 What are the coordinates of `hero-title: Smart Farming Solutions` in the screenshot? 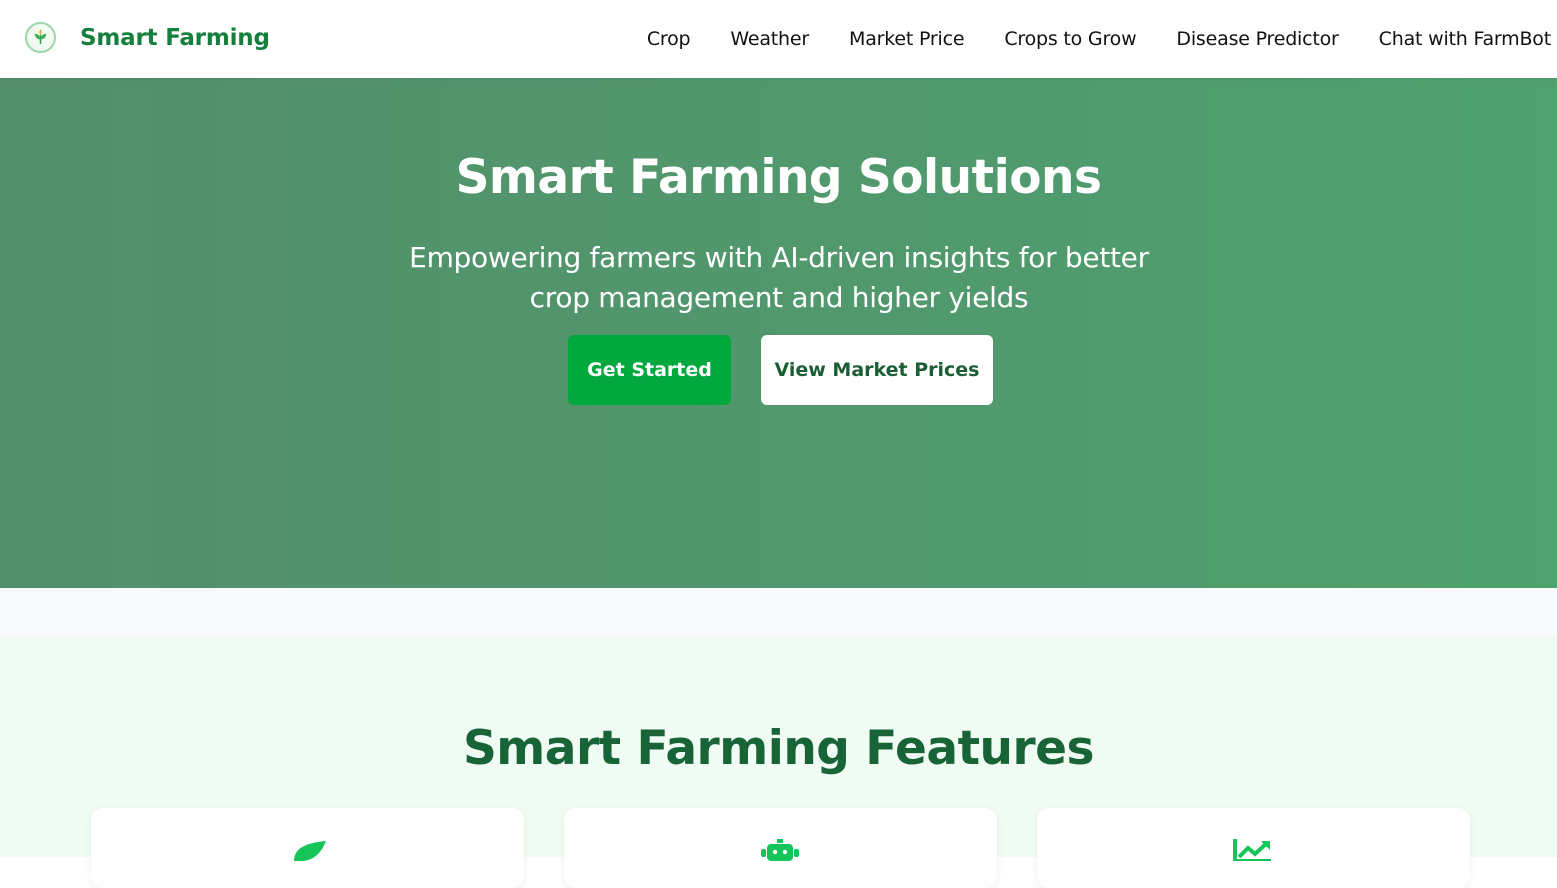 It's located at (778, 177).